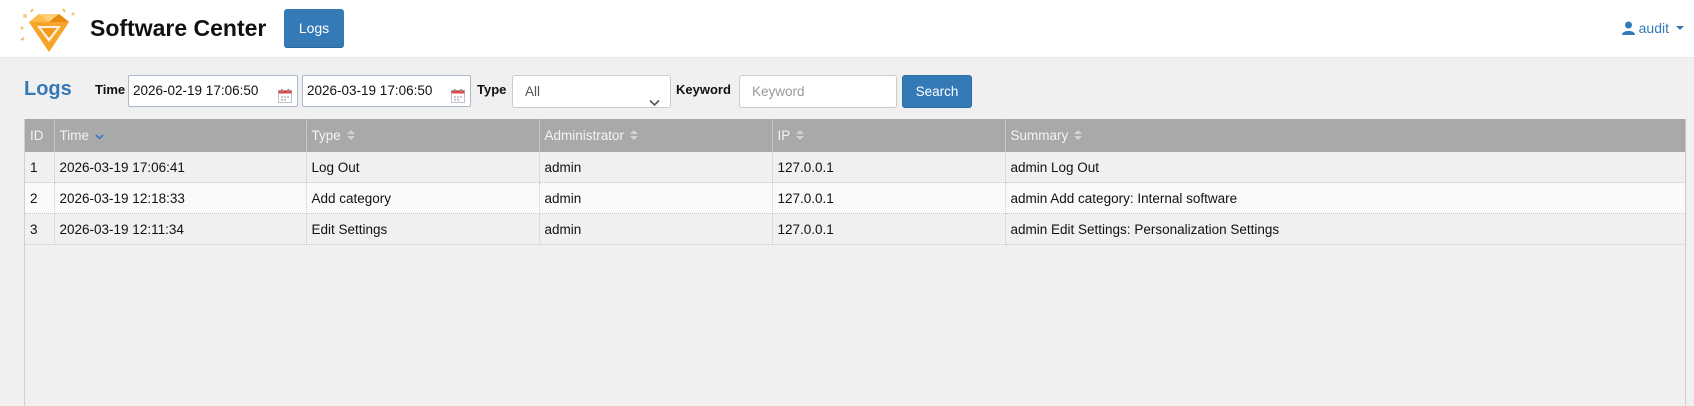 The height and width of the screenshot is (406, 1694). Describe the element at coordinates (492, 89) in the screenshot. I see `type-label: Type` at that location.